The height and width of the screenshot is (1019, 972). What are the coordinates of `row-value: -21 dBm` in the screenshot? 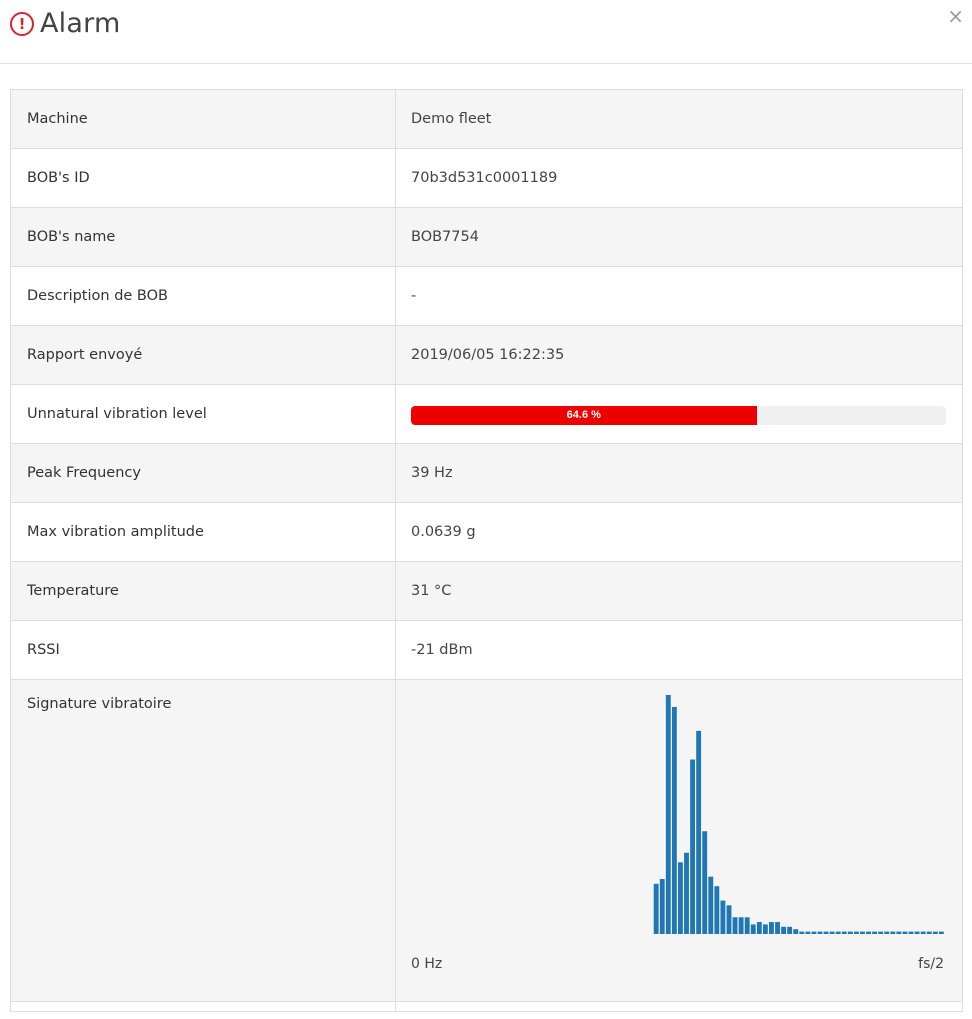 It's located at (679, 650).